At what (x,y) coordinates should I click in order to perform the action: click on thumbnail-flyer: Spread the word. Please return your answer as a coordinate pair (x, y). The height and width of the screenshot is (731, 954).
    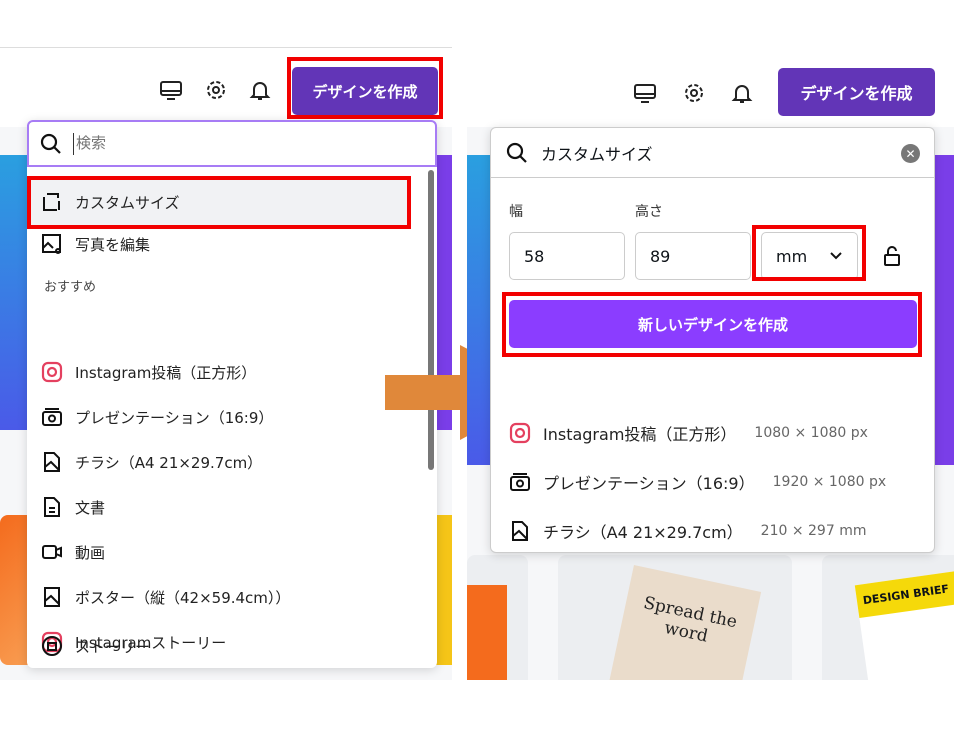
    Looking at the image, I should click on (675, 617).